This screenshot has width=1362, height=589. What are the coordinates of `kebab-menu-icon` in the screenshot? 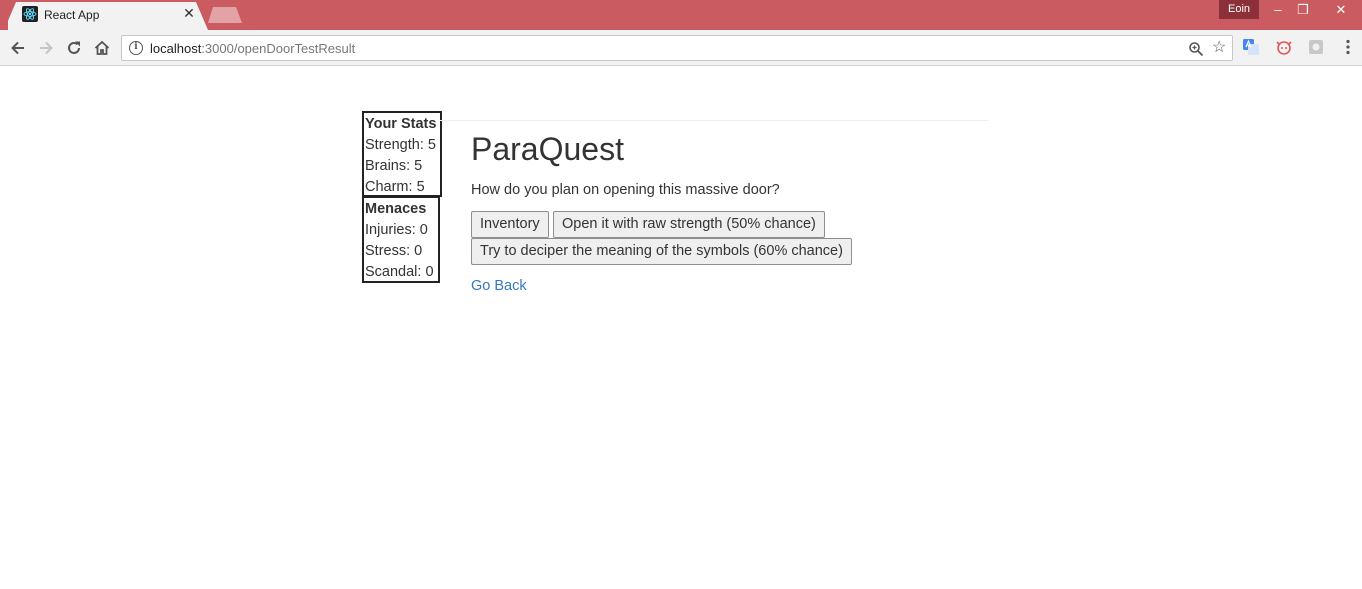 It's located at (1348, 47).